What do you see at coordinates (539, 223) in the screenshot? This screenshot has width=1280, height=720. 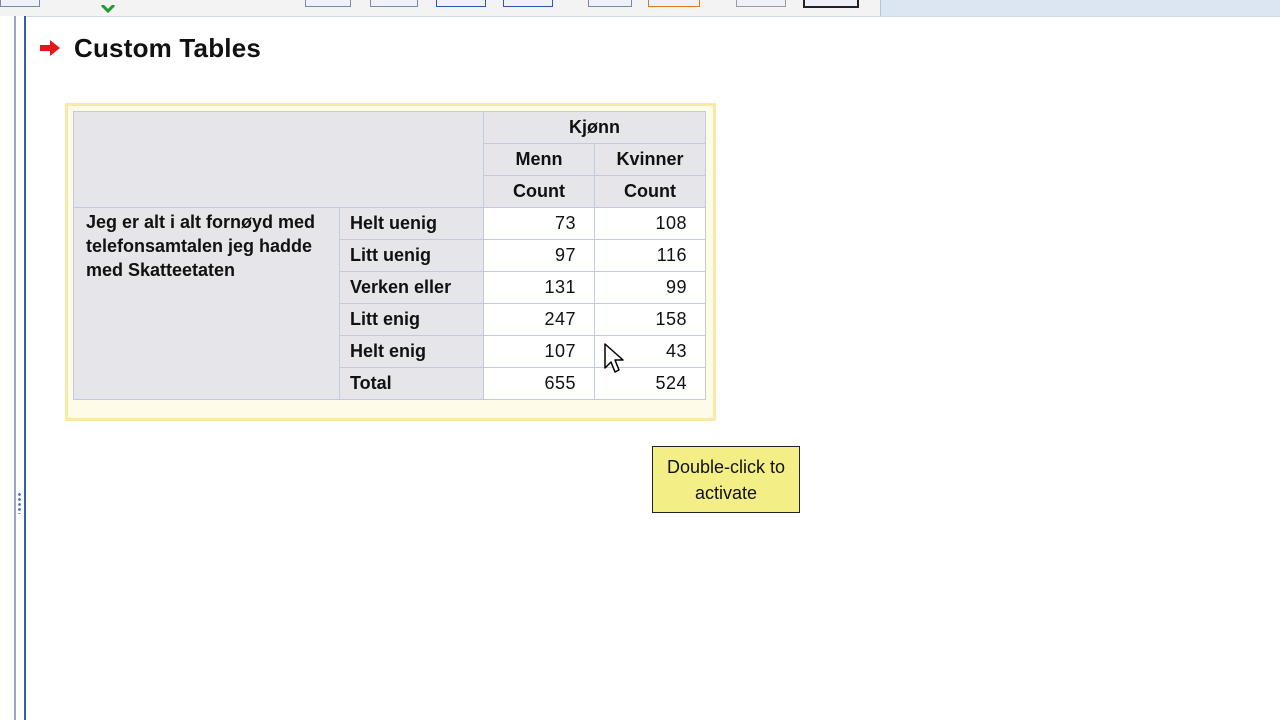 I see `table-cell: 73` at bounding box center [539, 223].